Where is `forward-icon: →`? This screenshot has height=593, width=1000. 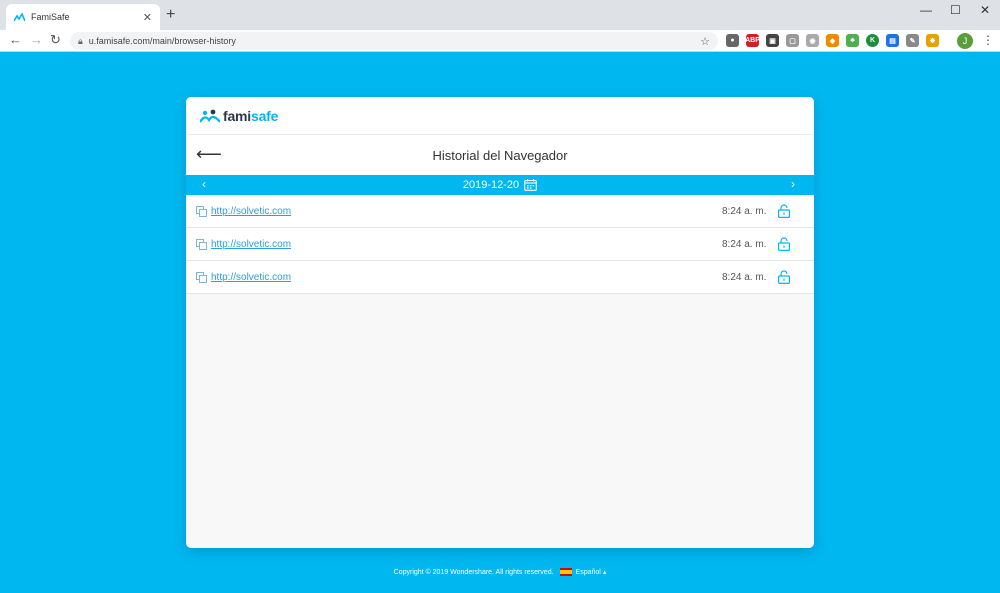 forward-icon: → is located at coordinates (36, 39).